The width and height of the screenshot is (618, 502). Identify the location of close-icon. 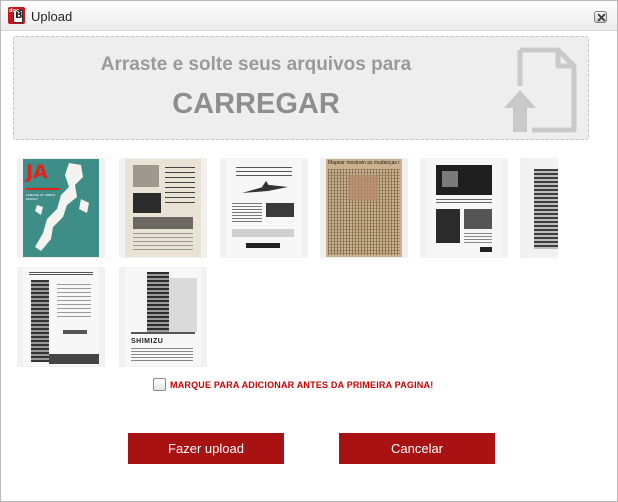
(601, 17).